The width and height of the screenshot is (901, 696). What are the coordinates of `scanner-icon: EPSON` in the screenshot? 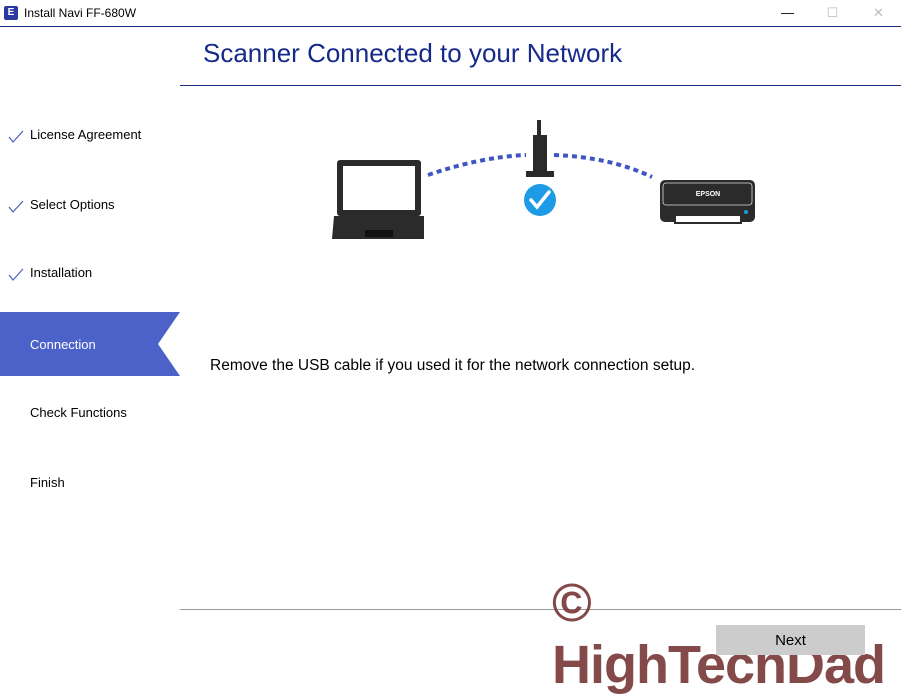 It's located at (707, 202).